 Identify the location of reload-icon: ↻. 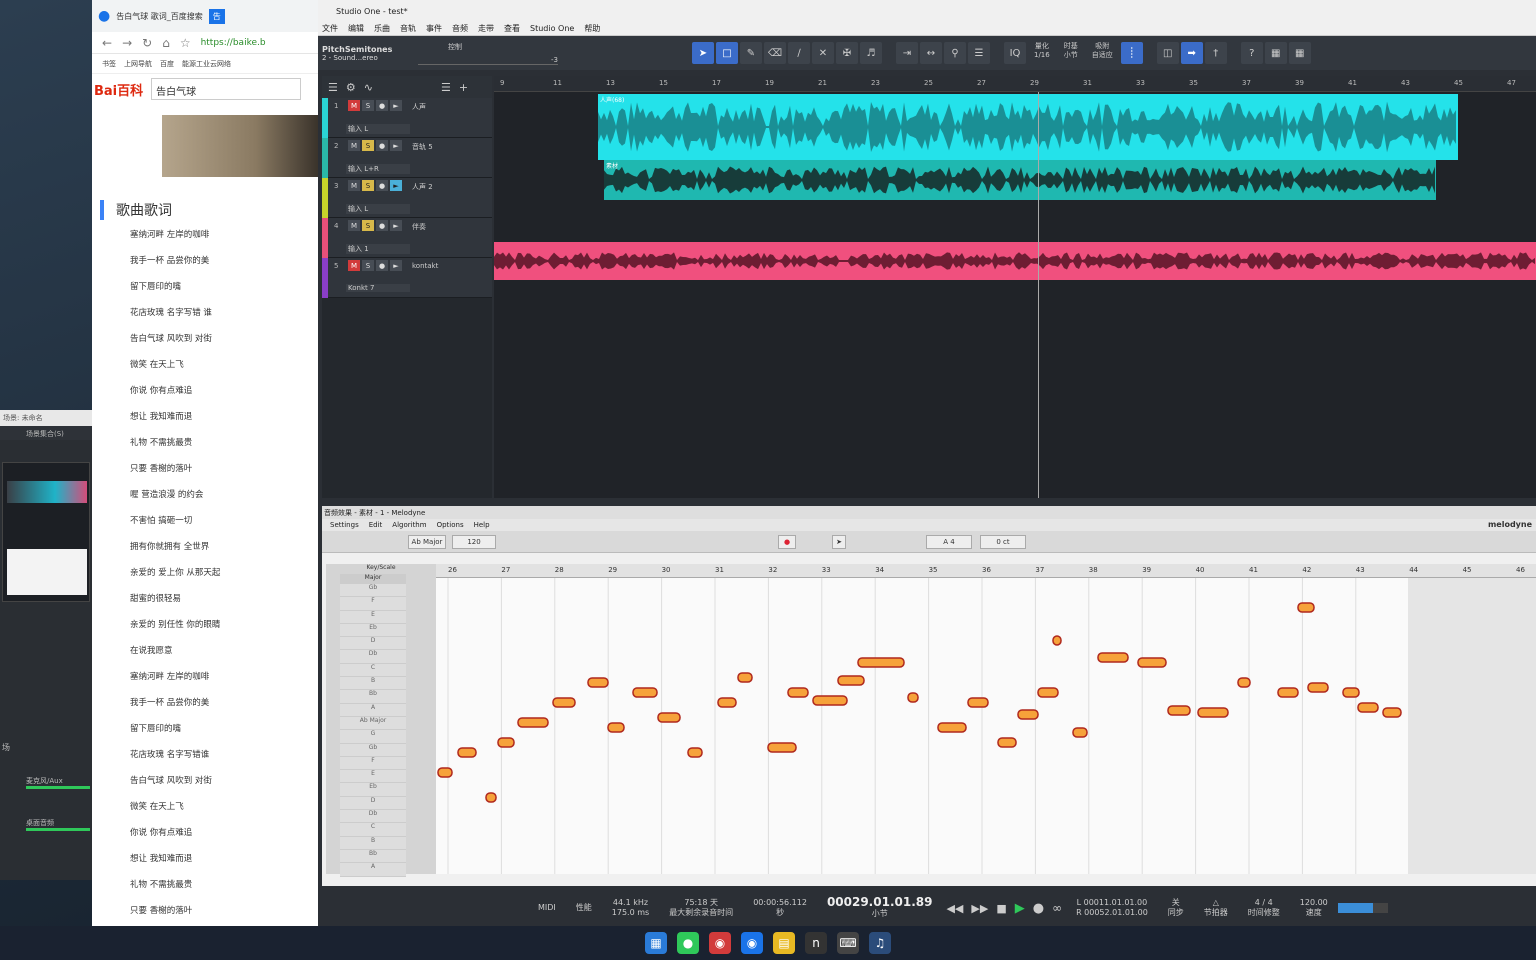
(147, 43).